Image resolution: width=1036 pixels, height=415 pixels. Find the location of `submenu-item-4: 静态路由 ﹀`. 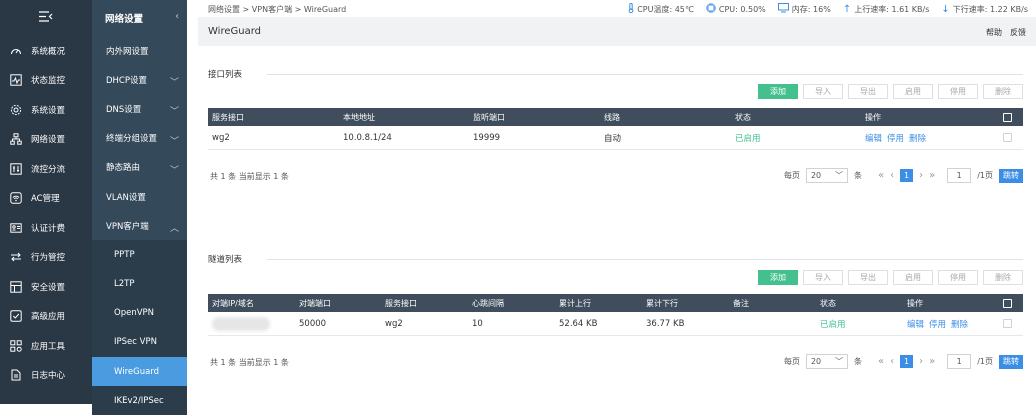

submenu-item-4: 静态路由 ﹀ is located at coordinates (139, 167).